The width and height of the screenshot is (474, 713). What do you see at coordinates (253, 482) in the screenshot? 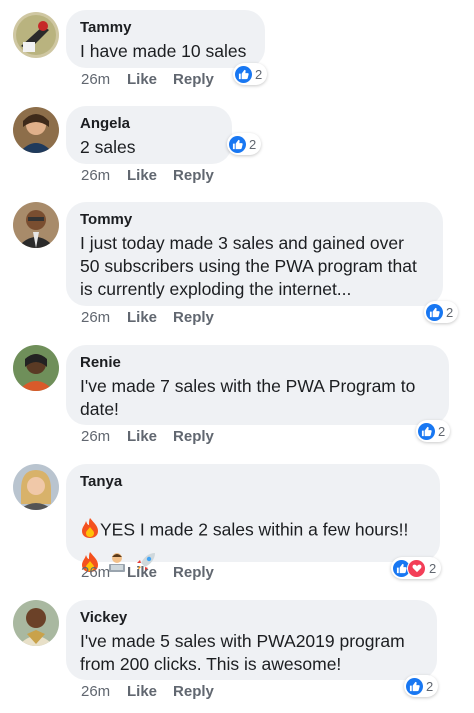
I see `commenter-name: Tanya` at bounding box center [253, 482].